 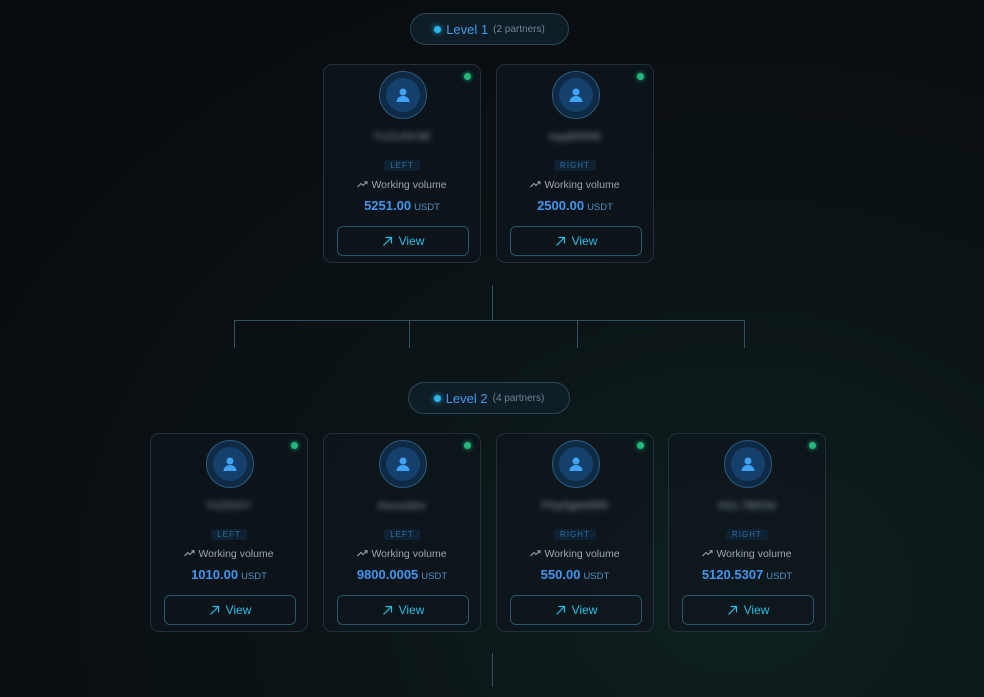 What do you see at coordinates (402, 506) in the screenshot?
I see `partner-username: Asuusbiv` at bounding box center [402, 506].